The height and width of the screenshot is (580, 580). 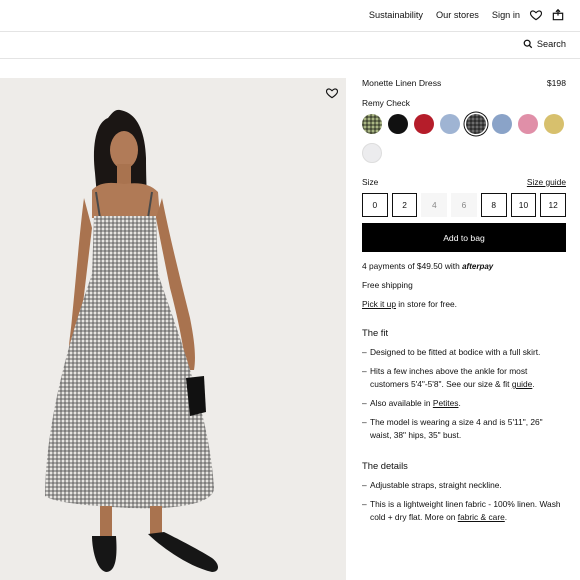 What do you see at coordinates (528, 124) in the screenshot?
I see `pink-floral-swatch` at bounding box center [528, 124].